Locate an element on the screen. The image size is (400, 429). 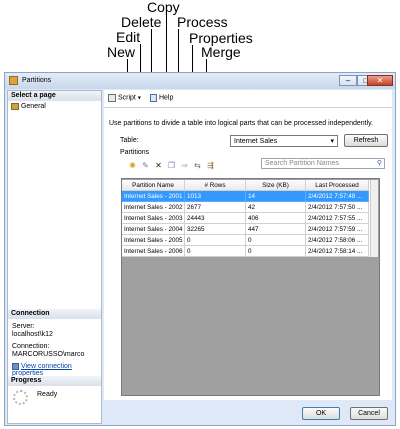
help-label: Help is located at coordinates (166, 98).